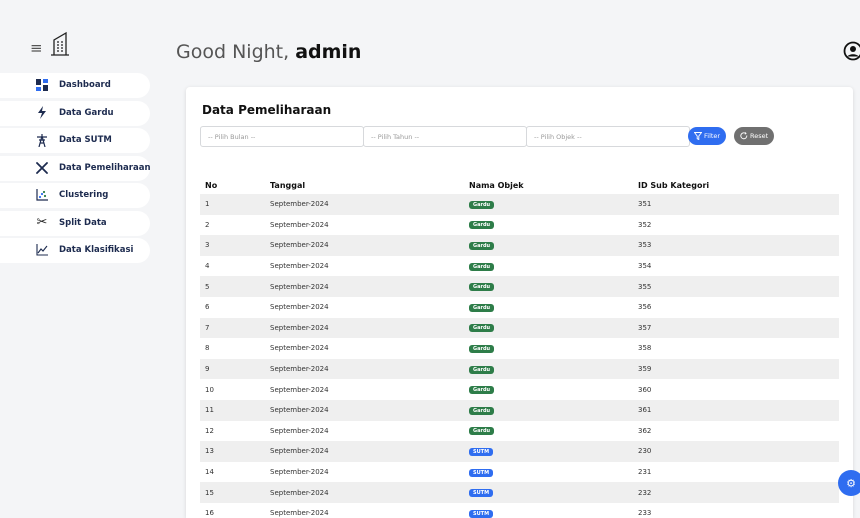 The height and width of the screenshot is (518, 860). I want to click on reset-arrow-icon, so click(744, 136).